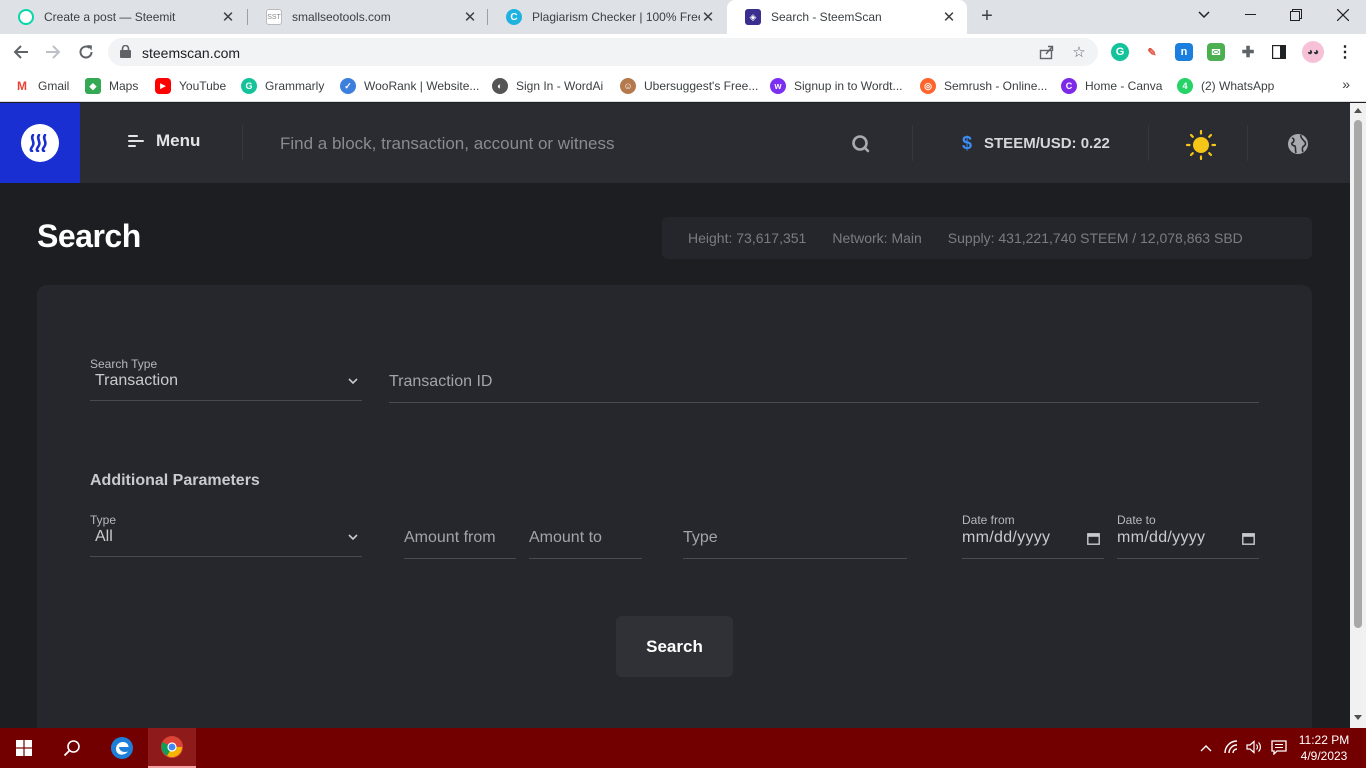 Image resolution: width=1366 pixels, height=768 pixels. I want to click on bookmark-canva: C Home - Canva, so click(1111, 86).